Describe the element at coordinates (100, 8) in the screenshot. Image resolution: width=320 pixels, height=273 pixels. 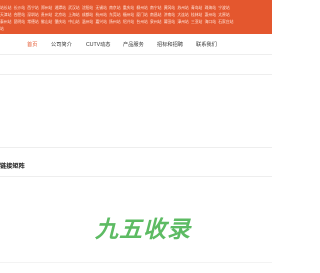
I see `station-link: 无锡站` at that location.